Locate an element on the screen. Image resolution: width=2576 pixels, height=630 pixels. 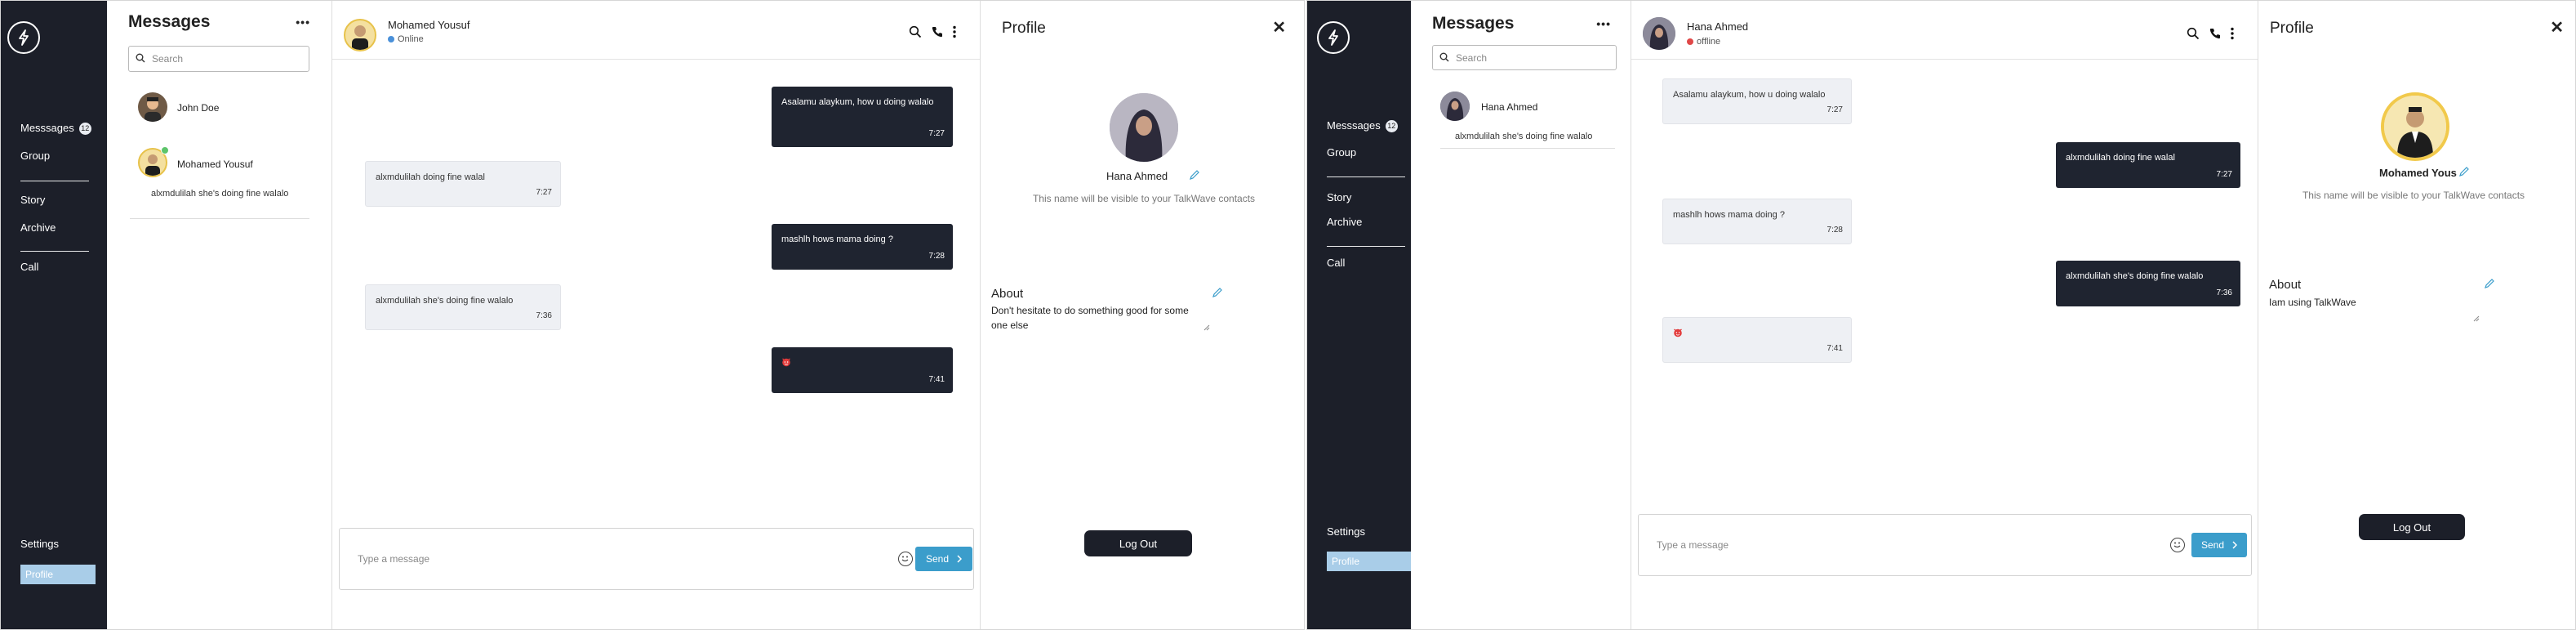
message-preview: alxmdulilah she's doing fine walalo is located at coordinates (220, 194).